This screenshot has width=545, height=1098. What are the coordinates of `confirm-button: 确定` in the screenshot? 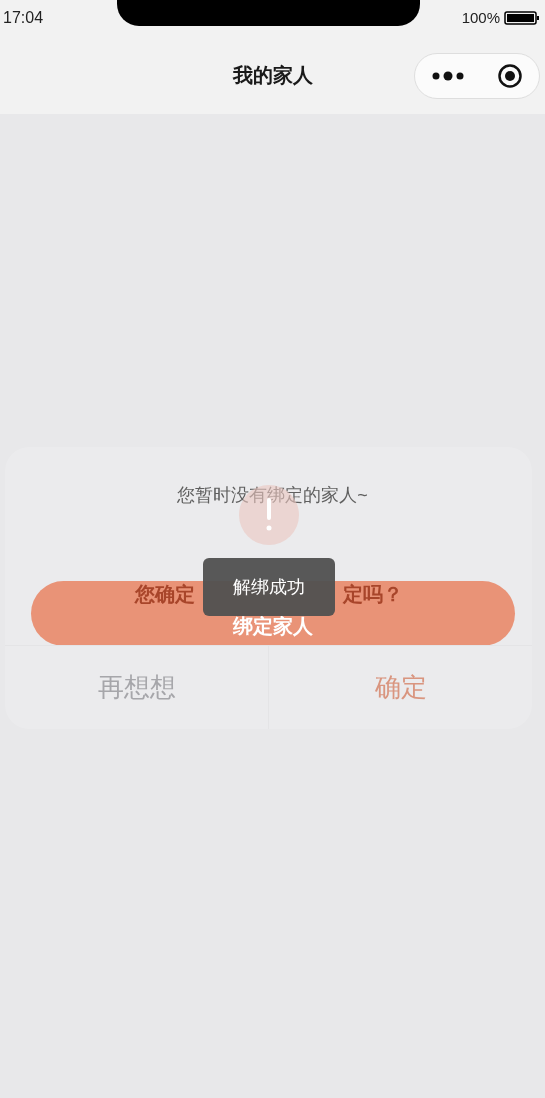 It's located at (400, 687).